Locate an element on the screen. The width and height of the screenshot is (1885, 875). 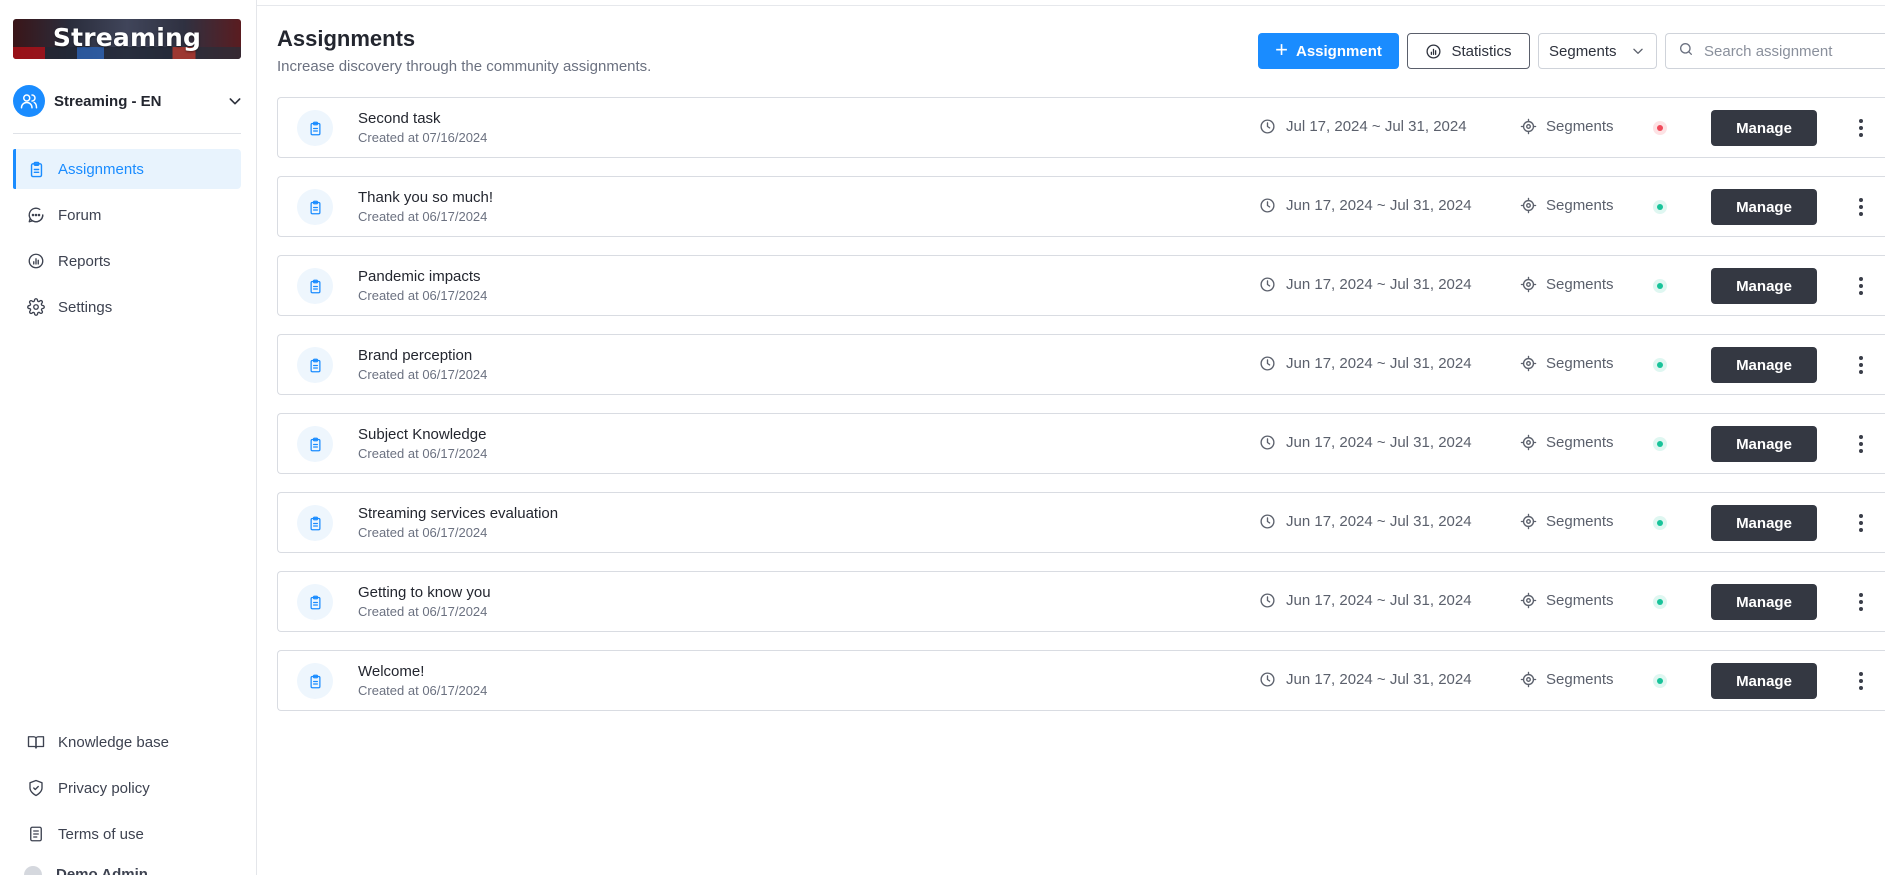
sidebar-item-forum: Forum is located at coordinates (127, 215).